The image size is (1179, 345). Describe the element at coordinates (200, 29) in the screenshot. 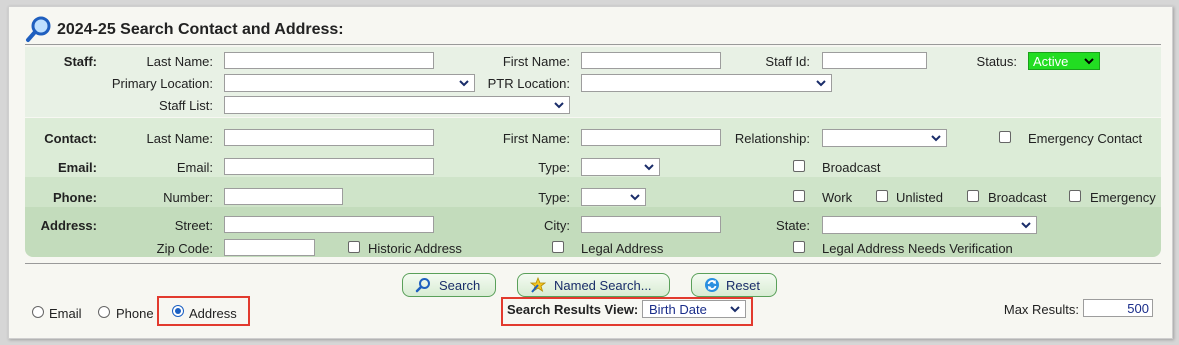

I see `page-title: 2024-25 Search Contact and Address:` at that location.